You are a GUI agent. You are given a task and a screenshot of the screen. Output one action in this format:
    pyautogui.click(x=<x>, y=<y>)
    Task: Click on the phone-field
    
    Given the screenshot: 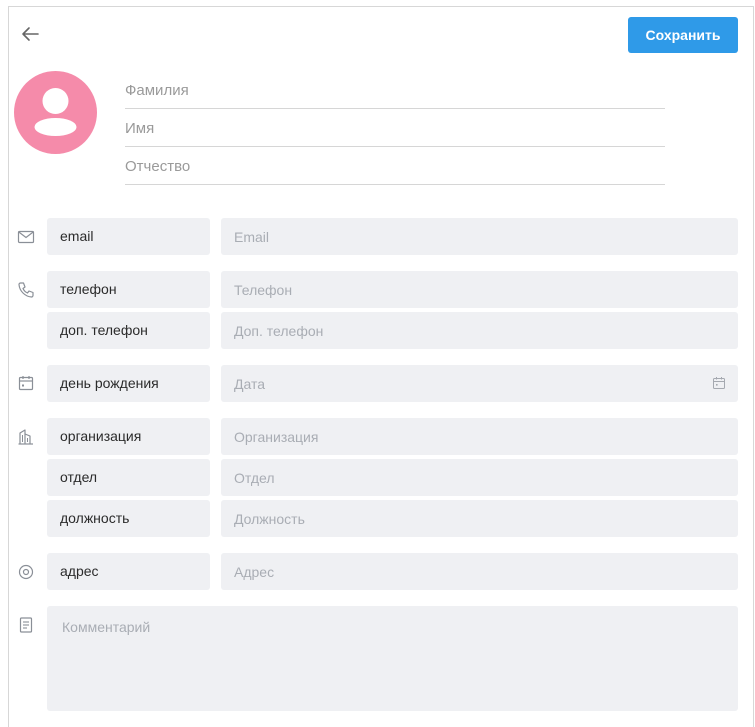 What is the action you would take?
    pyautogui.click(x=479, y=289)
    